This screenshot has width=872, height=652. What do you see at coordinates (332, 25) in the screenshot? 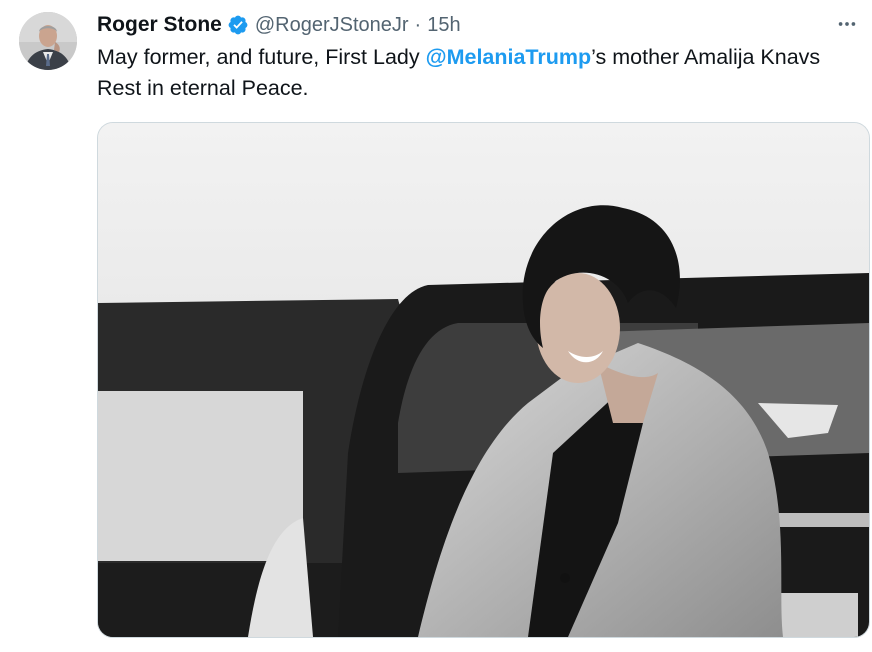
I see `author-handle: @RogerJStoneJr` at bounding box center [332, 25].